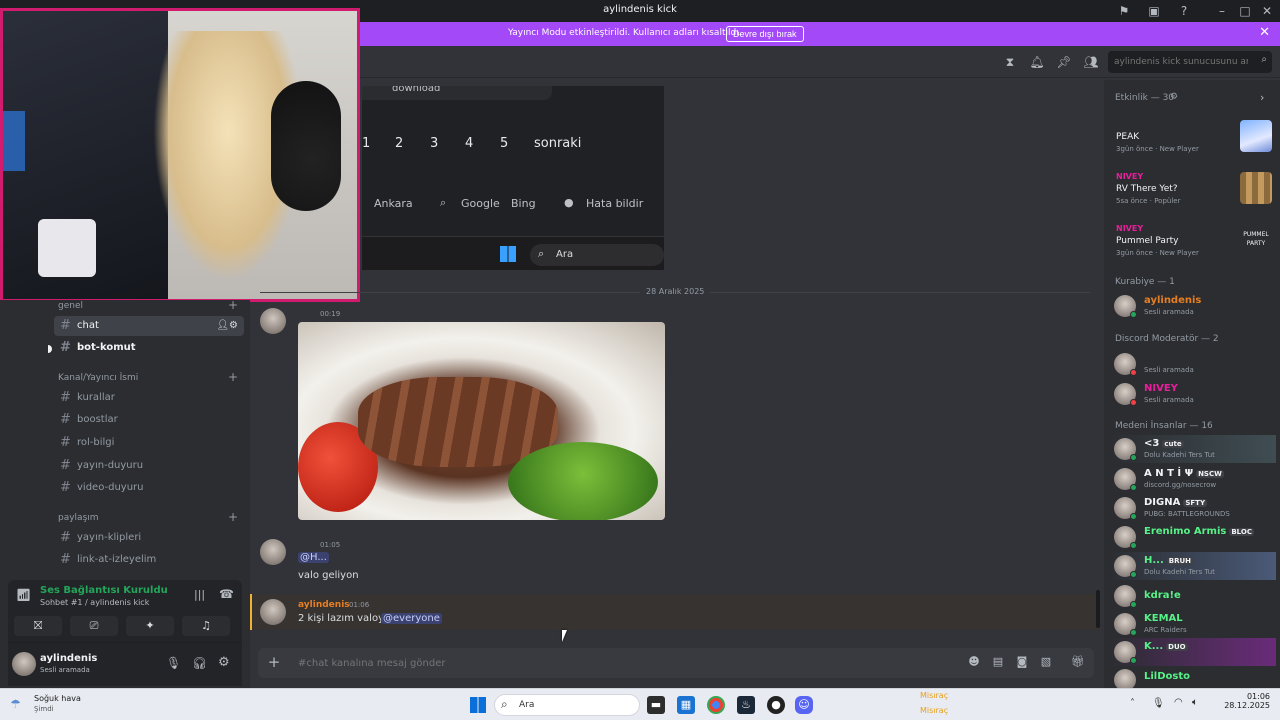 This screenshot has height=720, width=1280. Describe the element at coordinates (1193, 652) in the screenshot. I see `member-item: K... DUO` at that location.